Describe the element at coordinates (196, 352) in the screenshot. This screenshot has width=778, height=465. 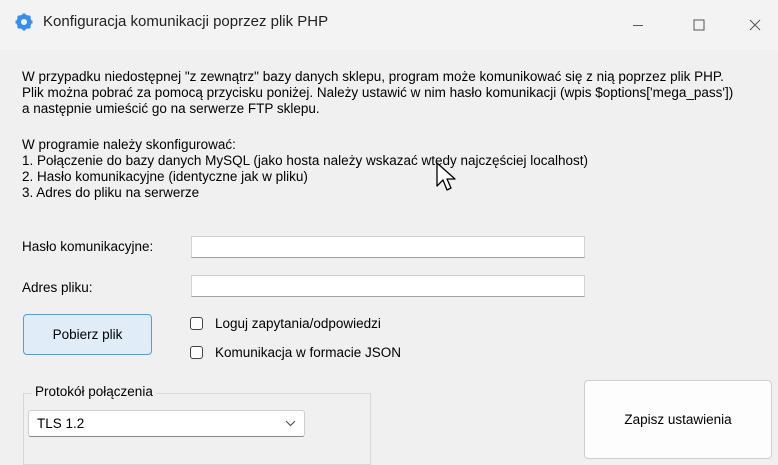
I see `json-checkbox` at that location.